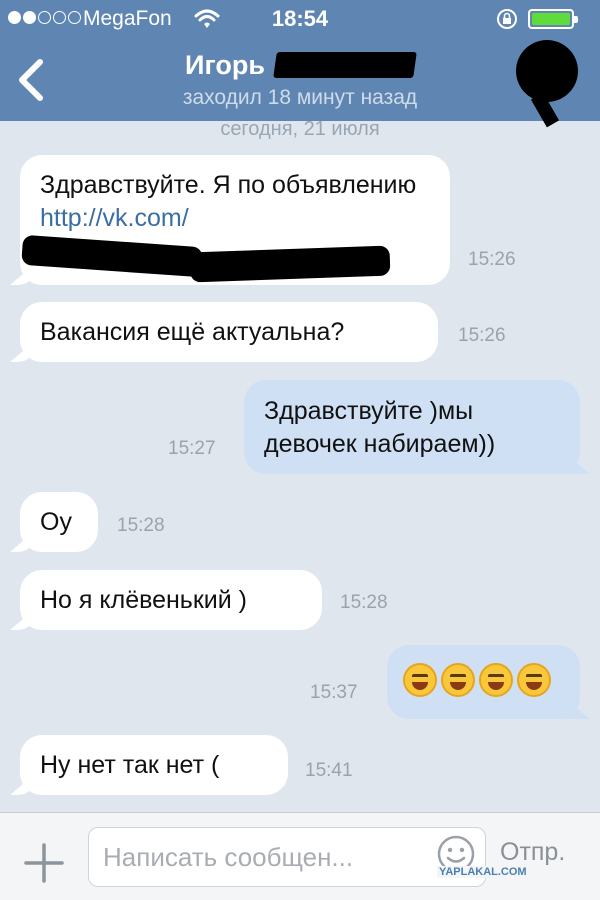  Describe the element at coordinates (192, 332) in the screenshot. I see `message-text: Вакансия ещё актуальна?` at that location.